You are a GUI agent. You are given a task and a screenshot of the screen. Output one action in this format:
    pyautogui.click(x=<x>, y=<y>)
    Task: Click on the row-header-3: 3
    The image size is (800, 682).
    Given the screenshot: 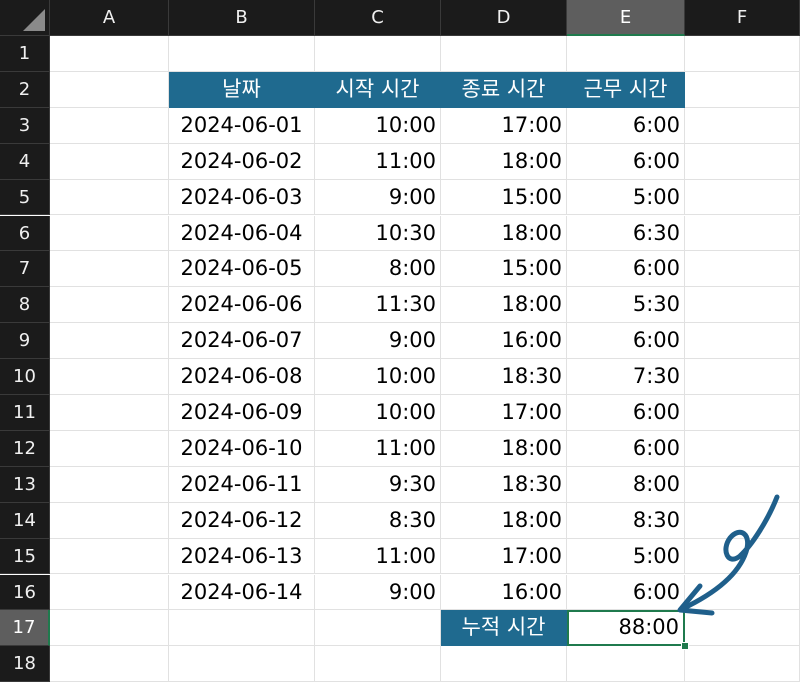 What is the action you would take?
    pyautogui.click(x=25, y=125)
    